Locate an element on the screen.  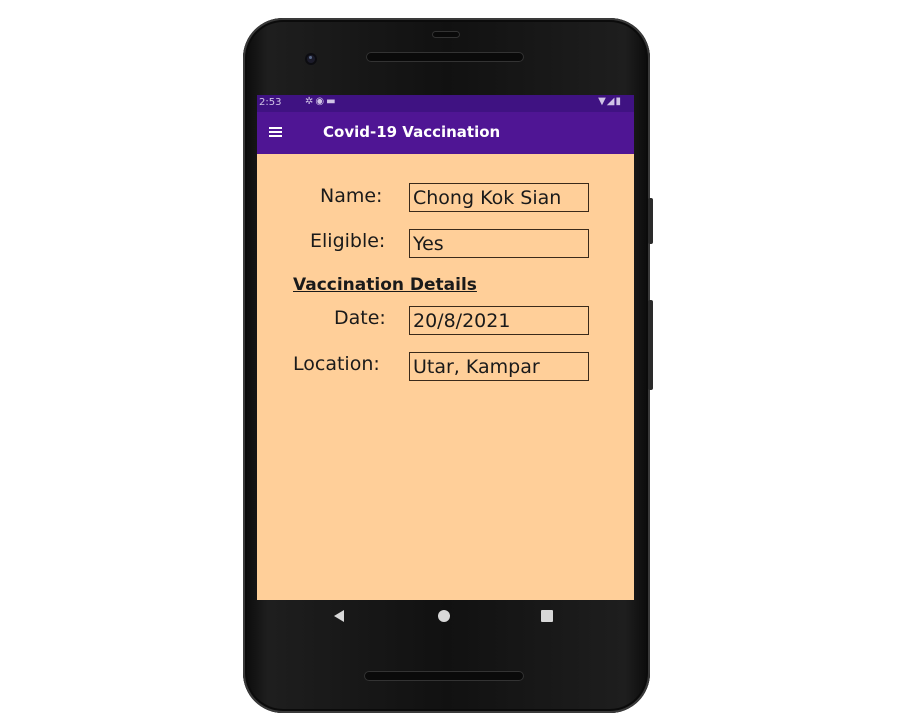
volume-button is located at coordinates (650, 345).